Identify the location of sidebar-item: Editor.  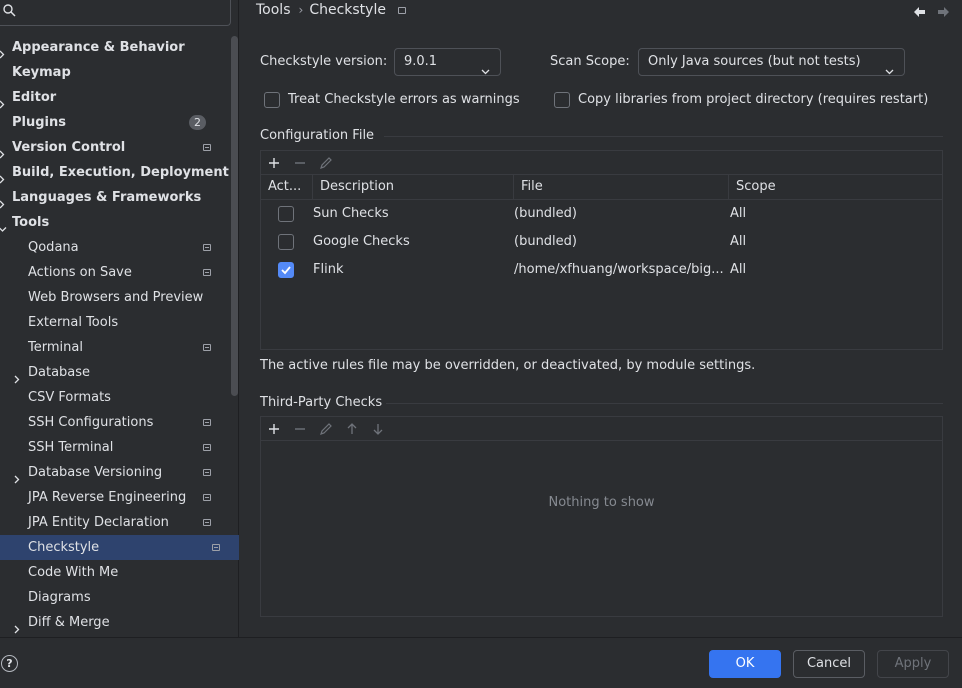
(115, 97).